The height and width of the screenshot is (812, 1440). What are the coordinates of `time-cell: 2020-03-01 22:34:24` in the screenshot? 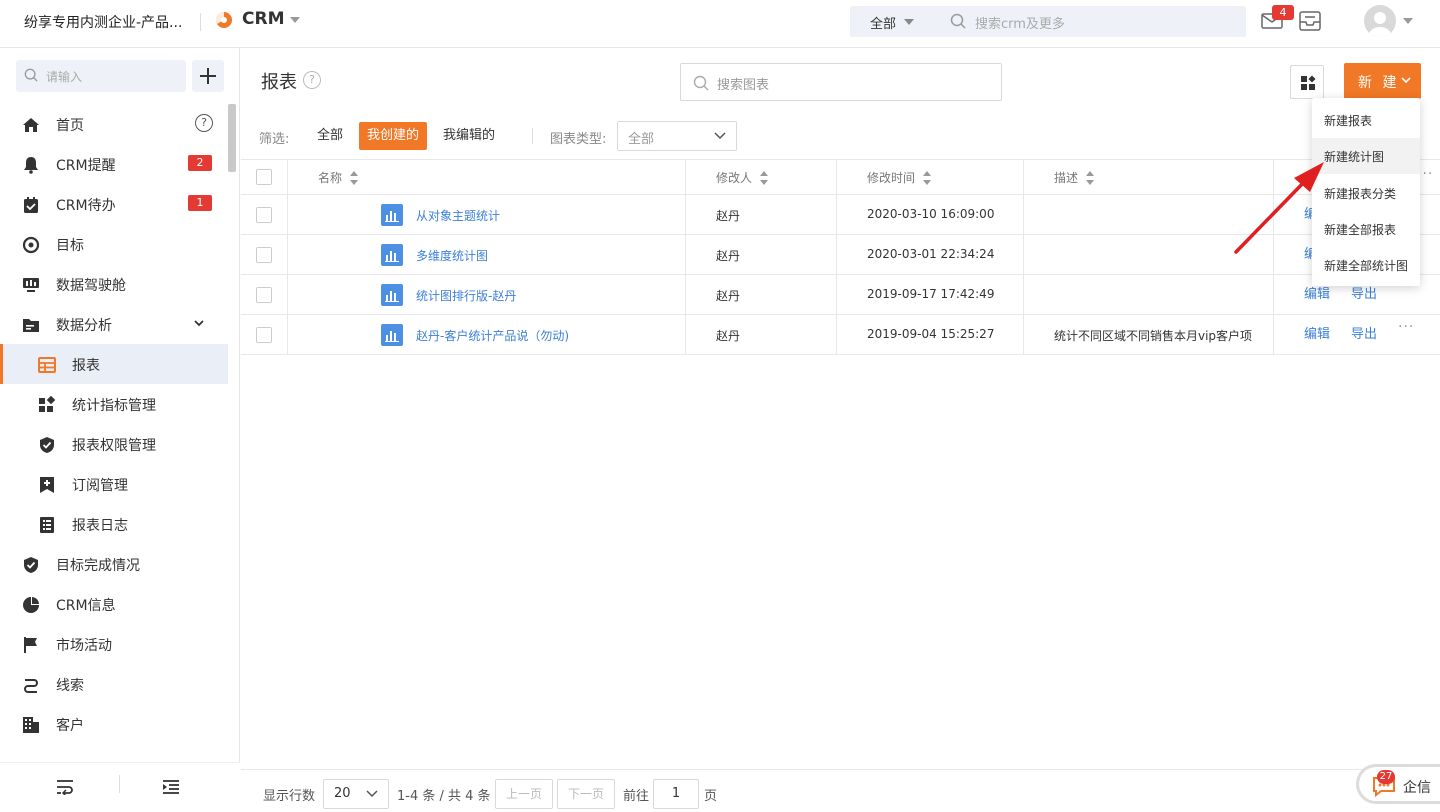 It's located at (930, 254).